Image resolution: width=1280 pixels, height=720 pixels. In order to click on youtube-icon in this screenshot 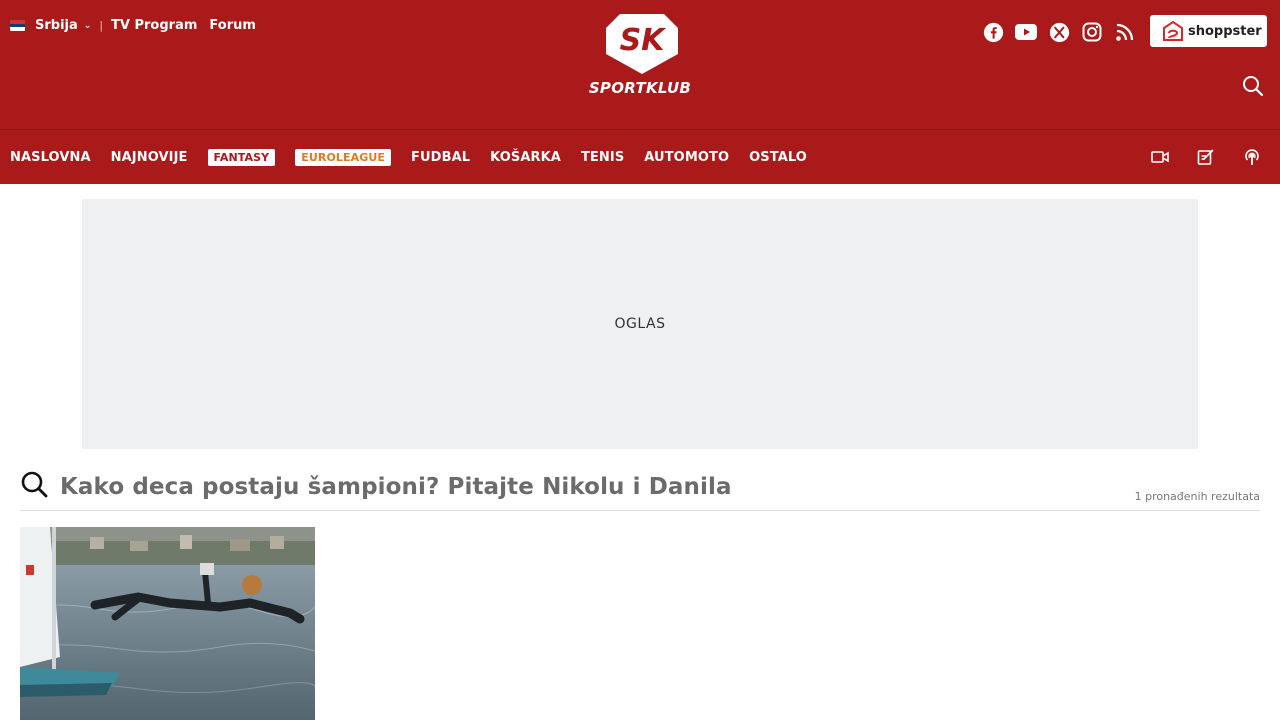, I will do `click(1026, 32)`.